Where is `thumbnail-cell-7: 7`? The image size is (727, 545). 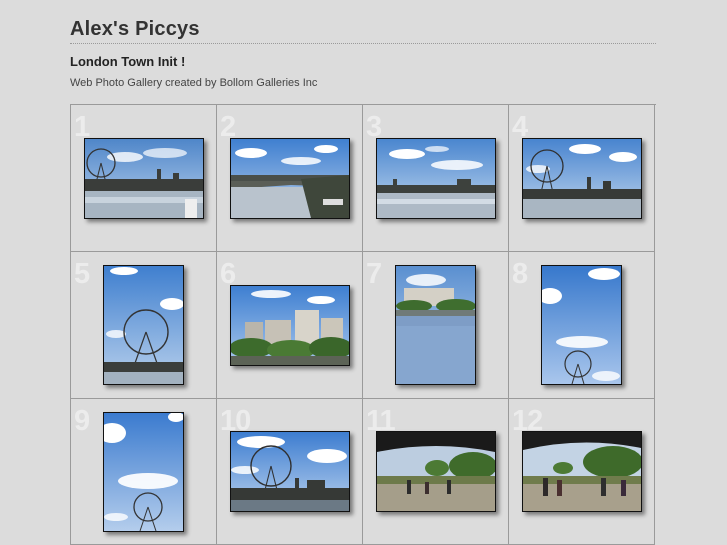
thumbnail-cell-7: 7 is located at coordinates (436, 325).